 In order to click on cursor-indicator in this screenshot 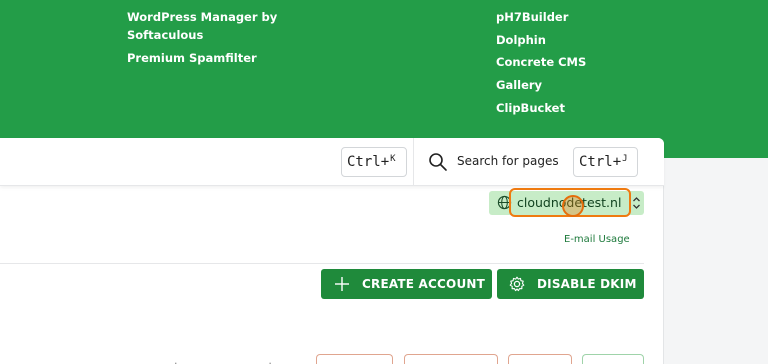, I will do `click(573, 206)`.